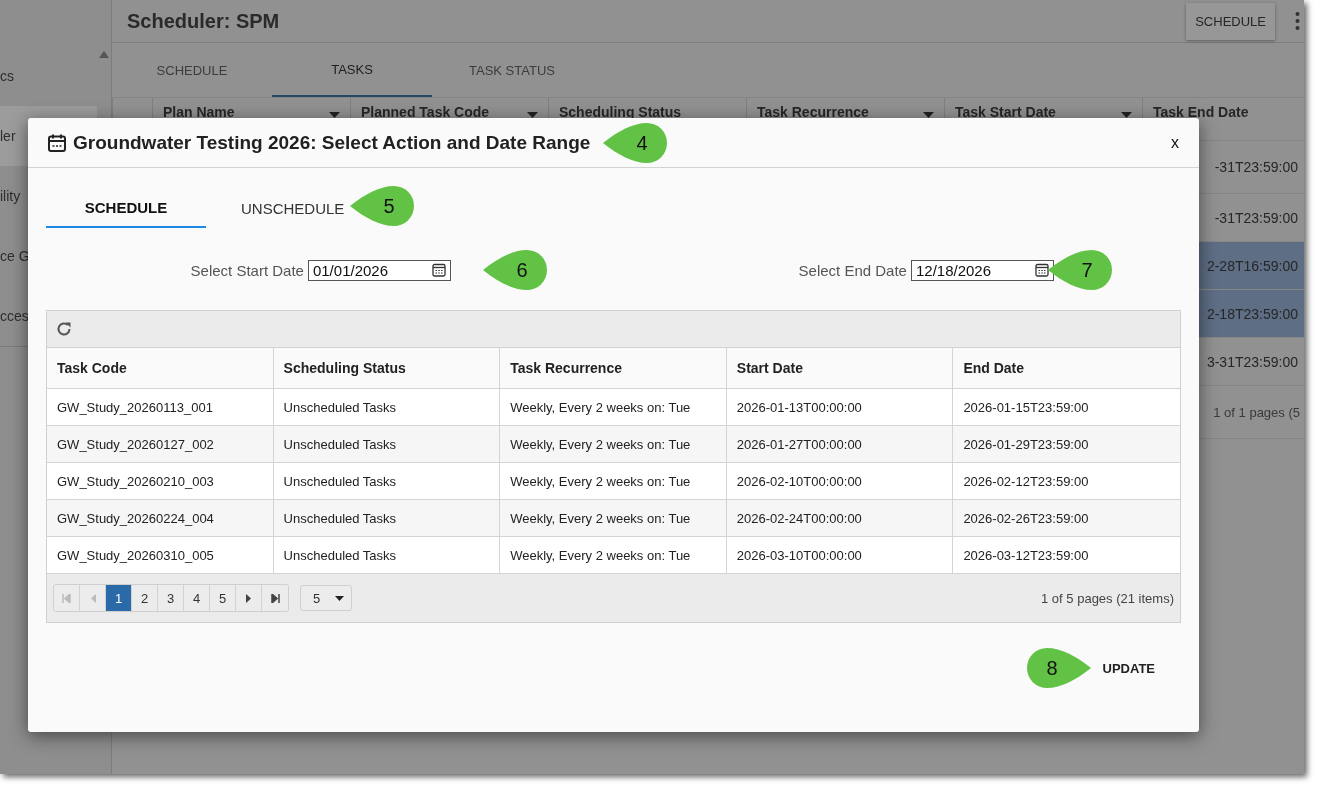  What do you see at coordinates (840, 407) in the screenshot?
I see `table-cell: 2026-01-13T00:00:00` at bounding box center [840, 407].